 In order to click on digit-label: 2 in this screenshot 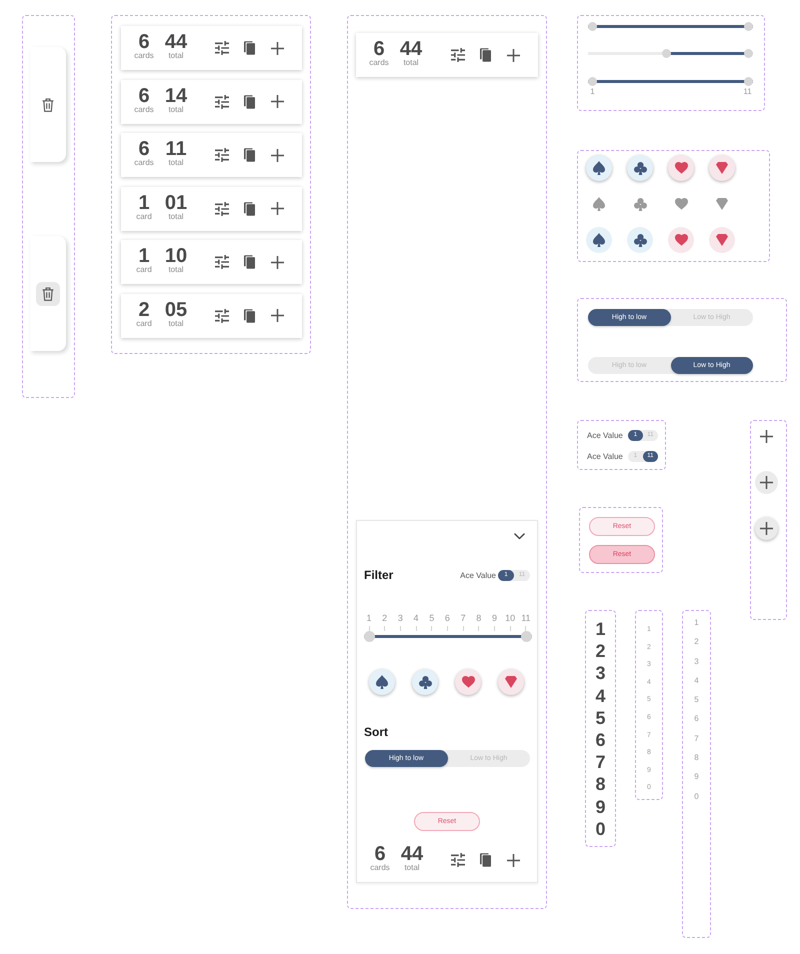, I will do `click(600, 651)`.